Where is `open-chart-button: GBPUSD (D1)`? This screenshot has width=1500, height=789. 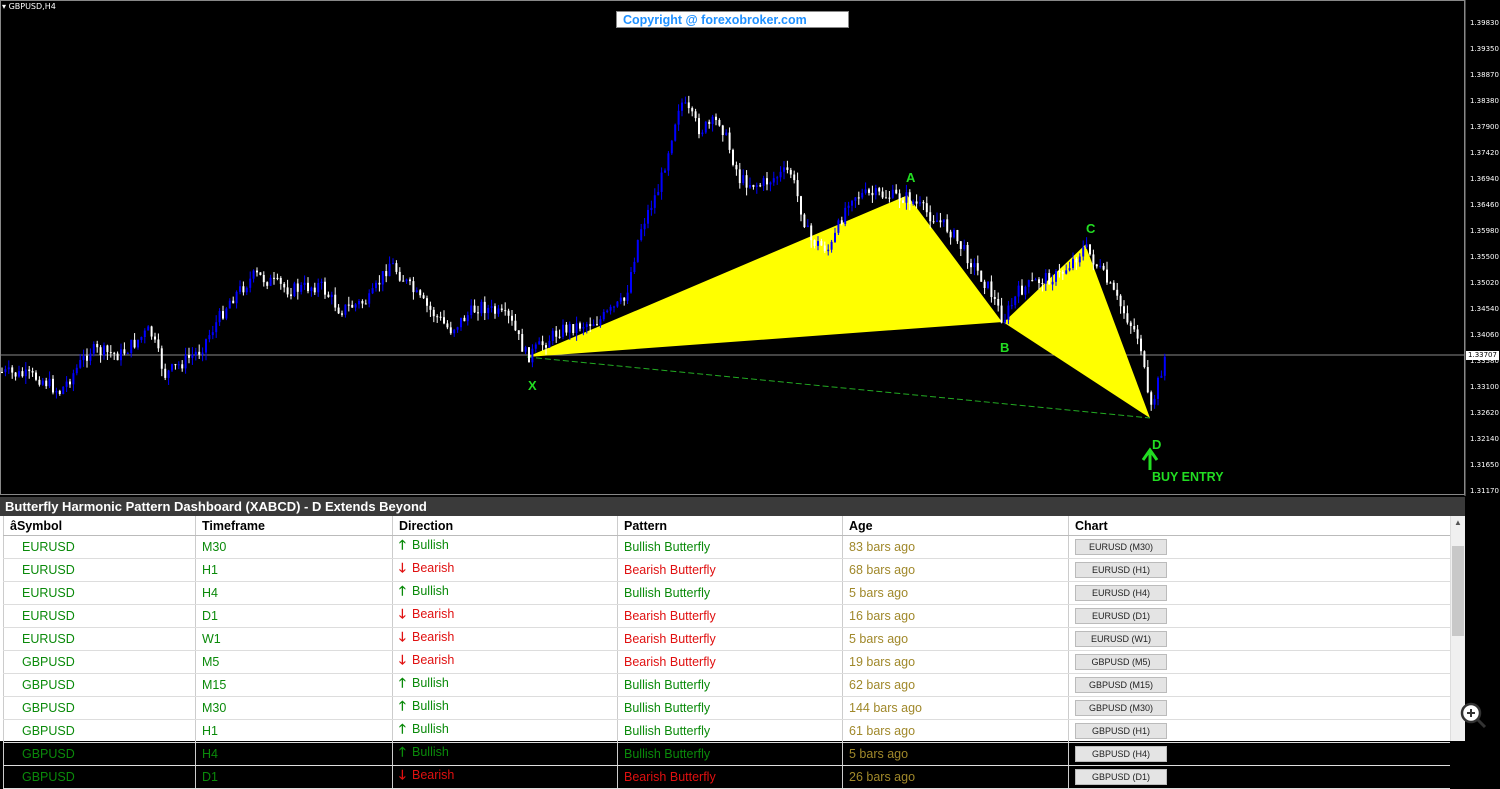 open-chart-button: GBPUSD (D1) is located at coordinates (1121, 777).